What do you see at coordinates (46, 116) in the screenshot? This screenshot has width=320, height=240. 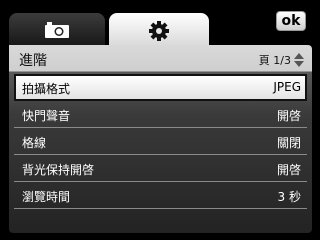 I see `setting-label: 快門聲音` at bounding box center [46, 116].